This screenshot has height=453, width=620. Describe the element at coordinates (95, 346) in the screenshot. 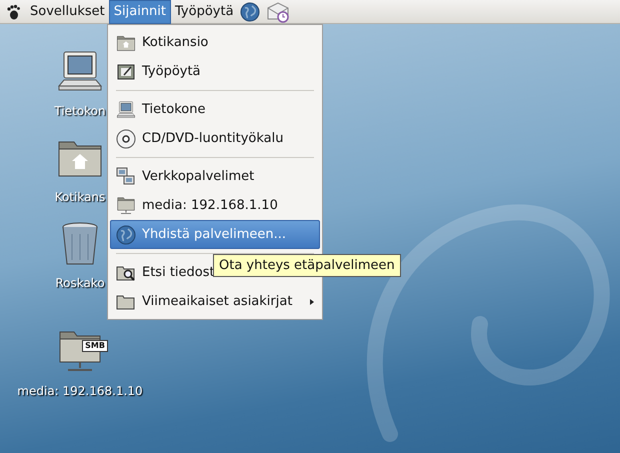

I see `smb-badge: SMB` at that location.